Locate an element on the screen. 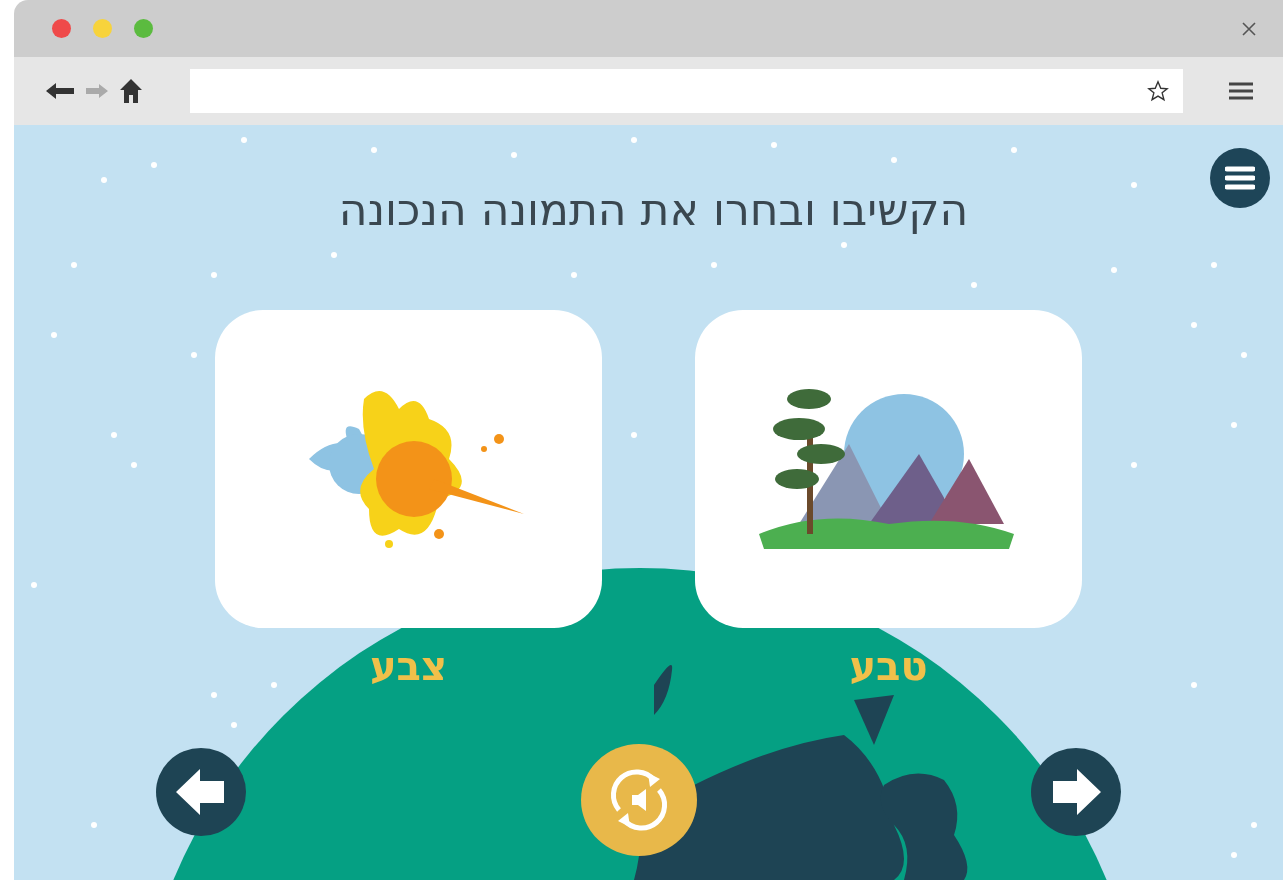 The image size is (1283, 880). left-arrow-icon is located at coordinates (201, 792).